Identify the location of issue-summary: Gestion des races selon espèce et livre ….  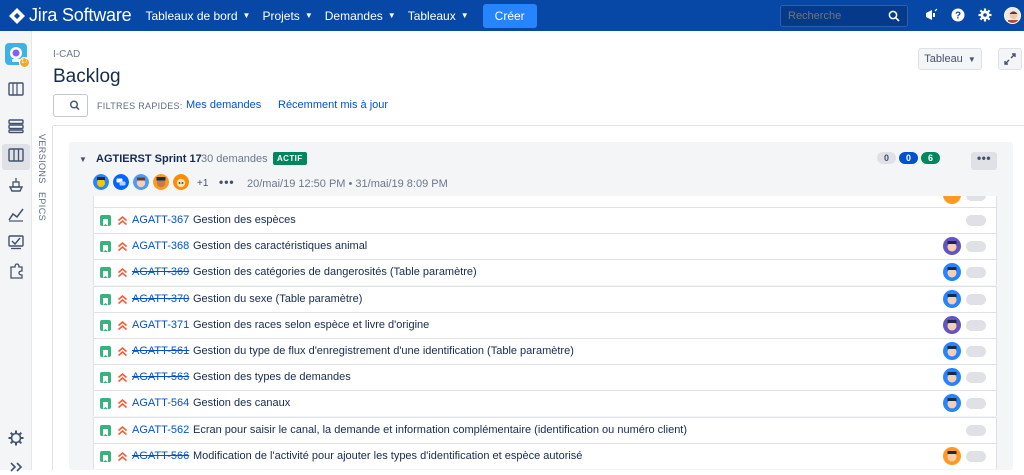
(311, 324).